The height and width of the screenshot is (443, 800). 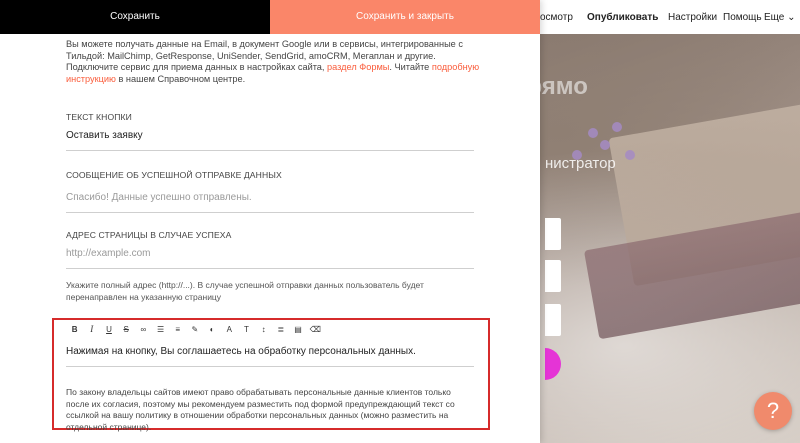 I want to click on nav-settings: Настройки, so click(x=692, y=17).